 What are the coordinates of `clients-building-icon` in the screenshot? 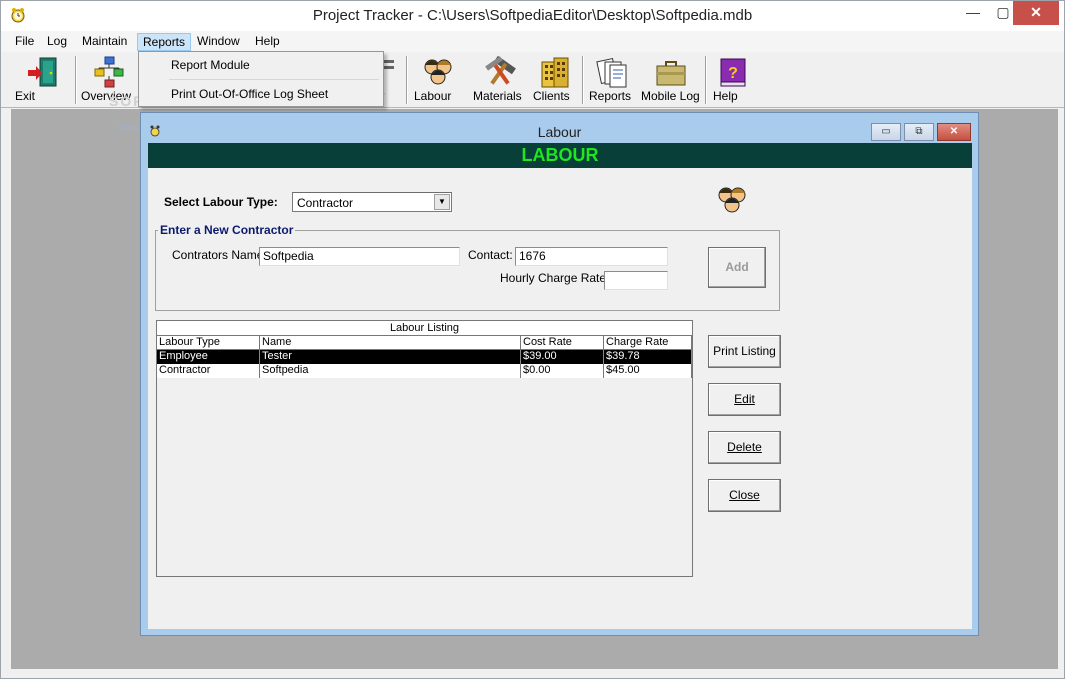 It's located at (555, 72).